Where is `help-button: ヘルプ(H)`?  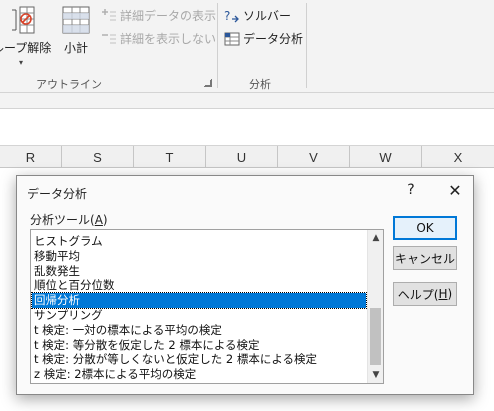
help-button: ヘルプ(H) is located at coordinates (425, 294).